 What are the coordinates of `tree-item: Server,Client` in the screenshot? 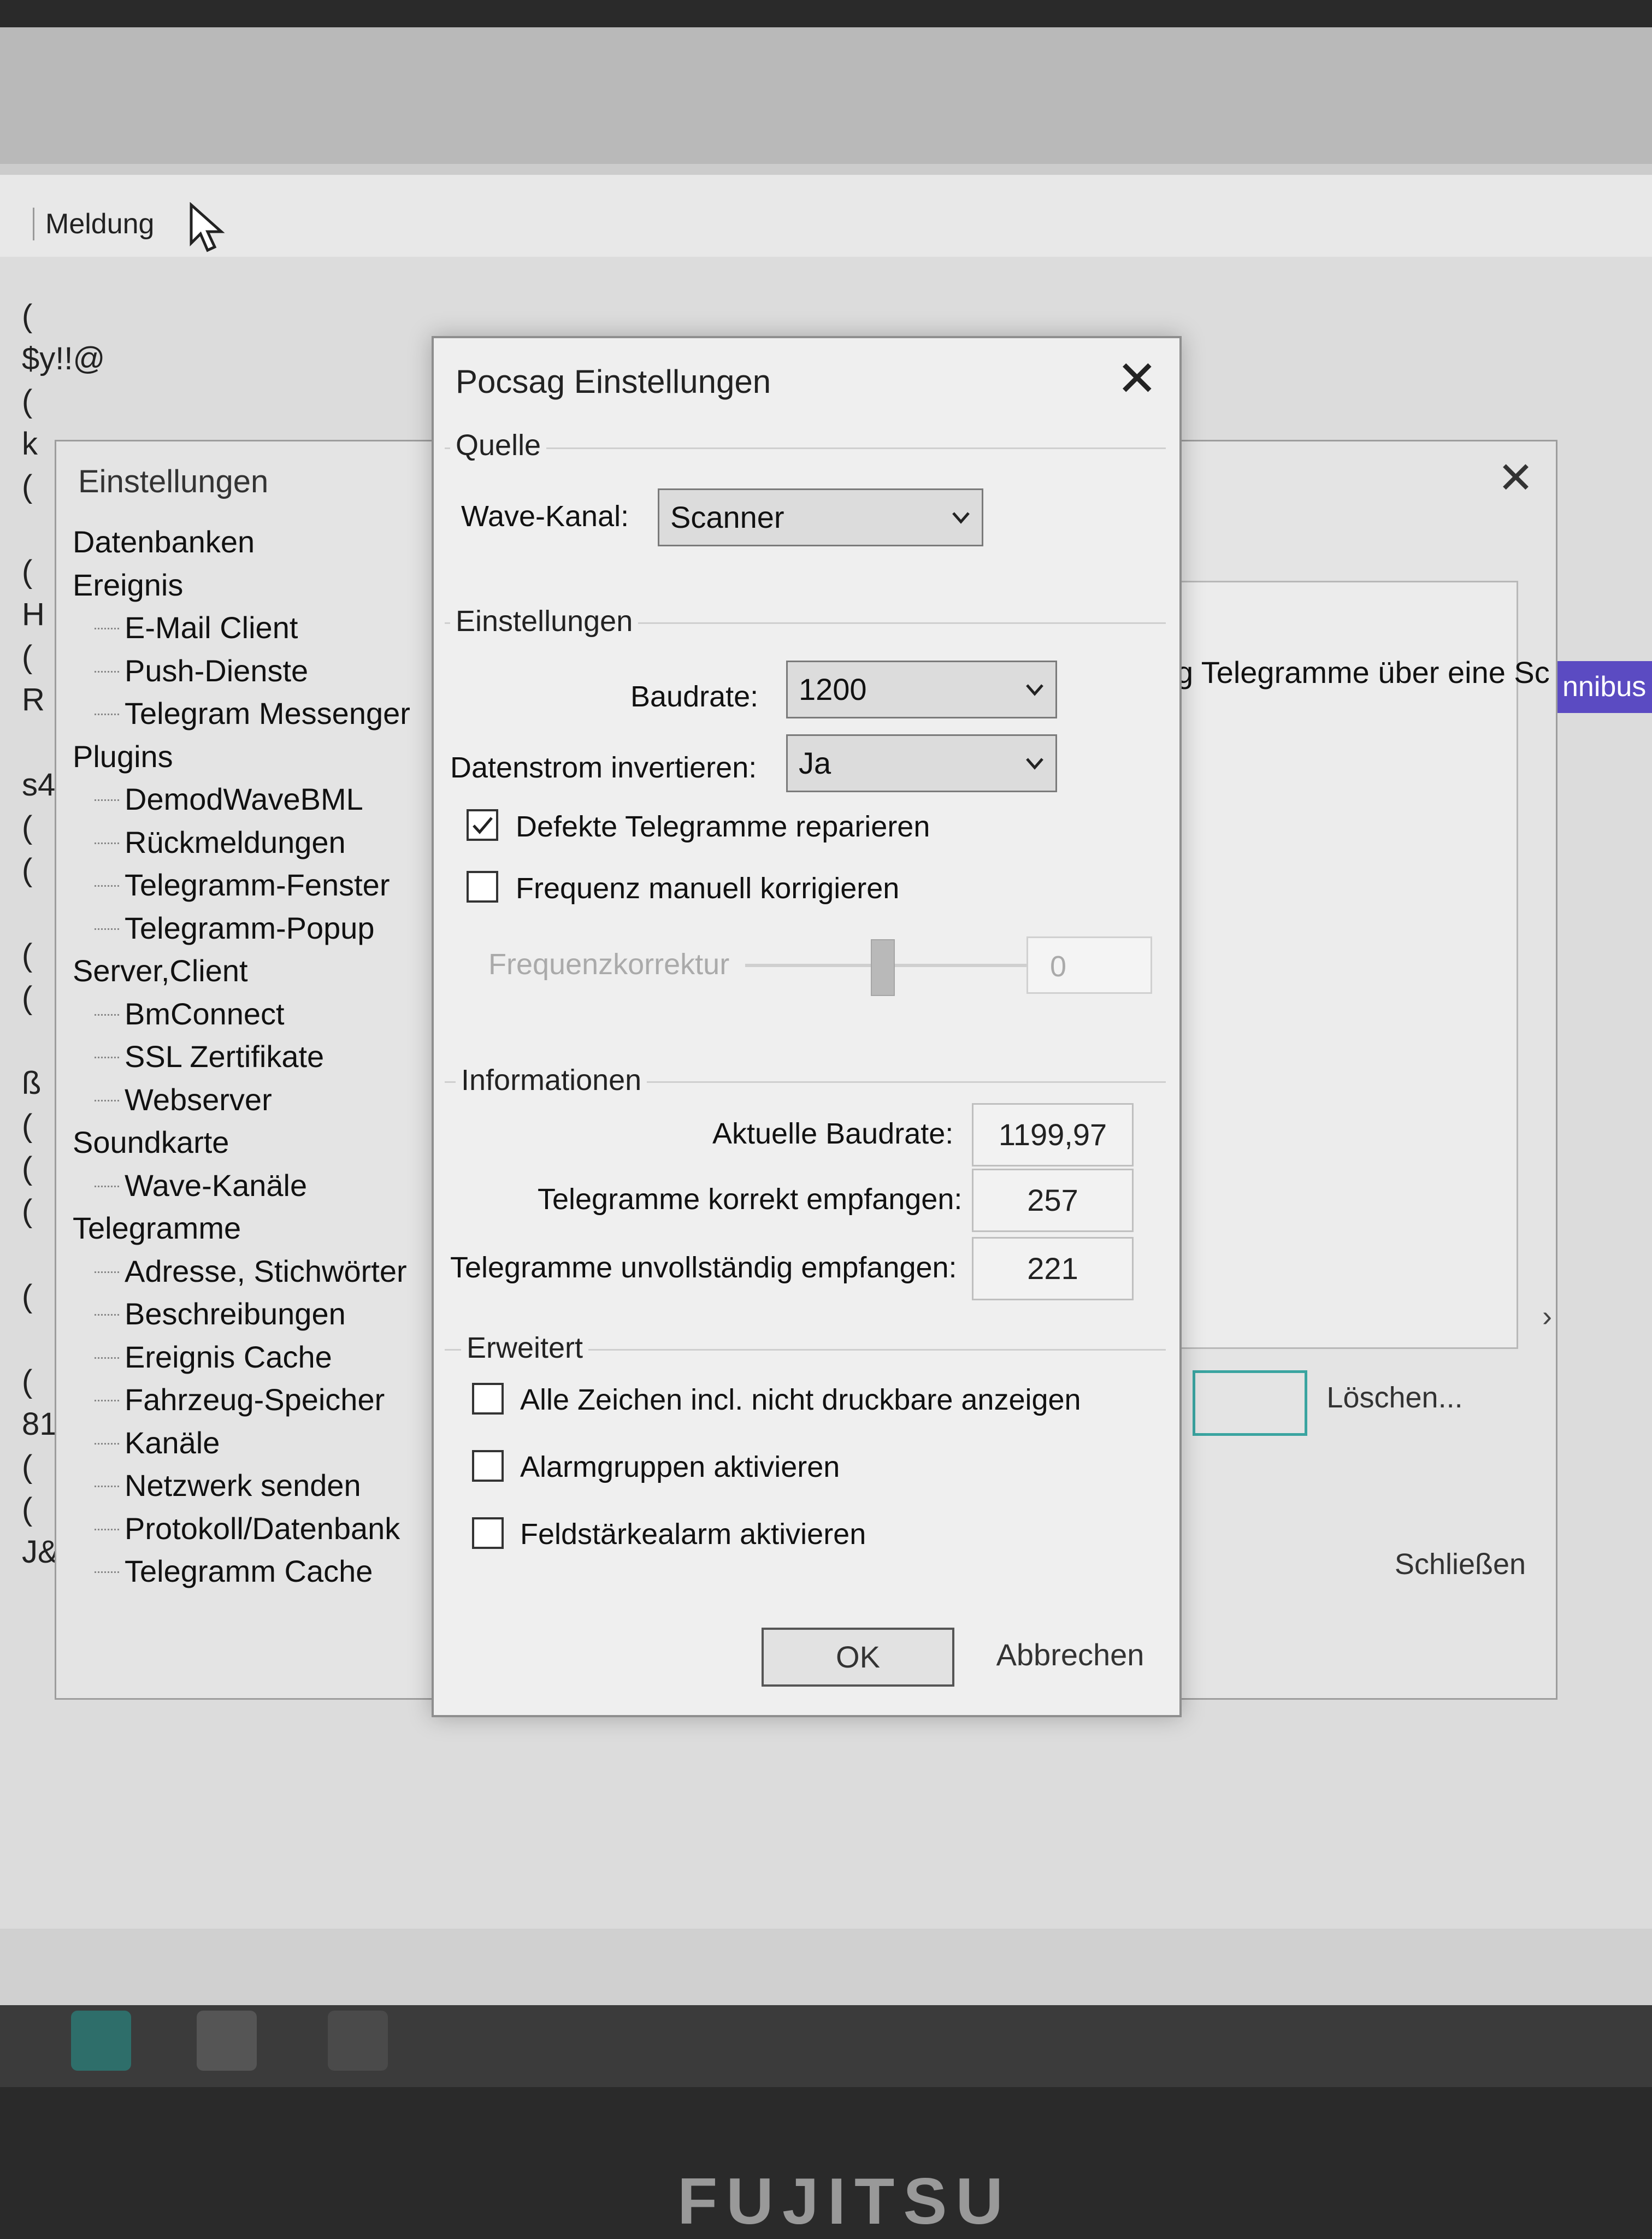 It's located at (241, 971).